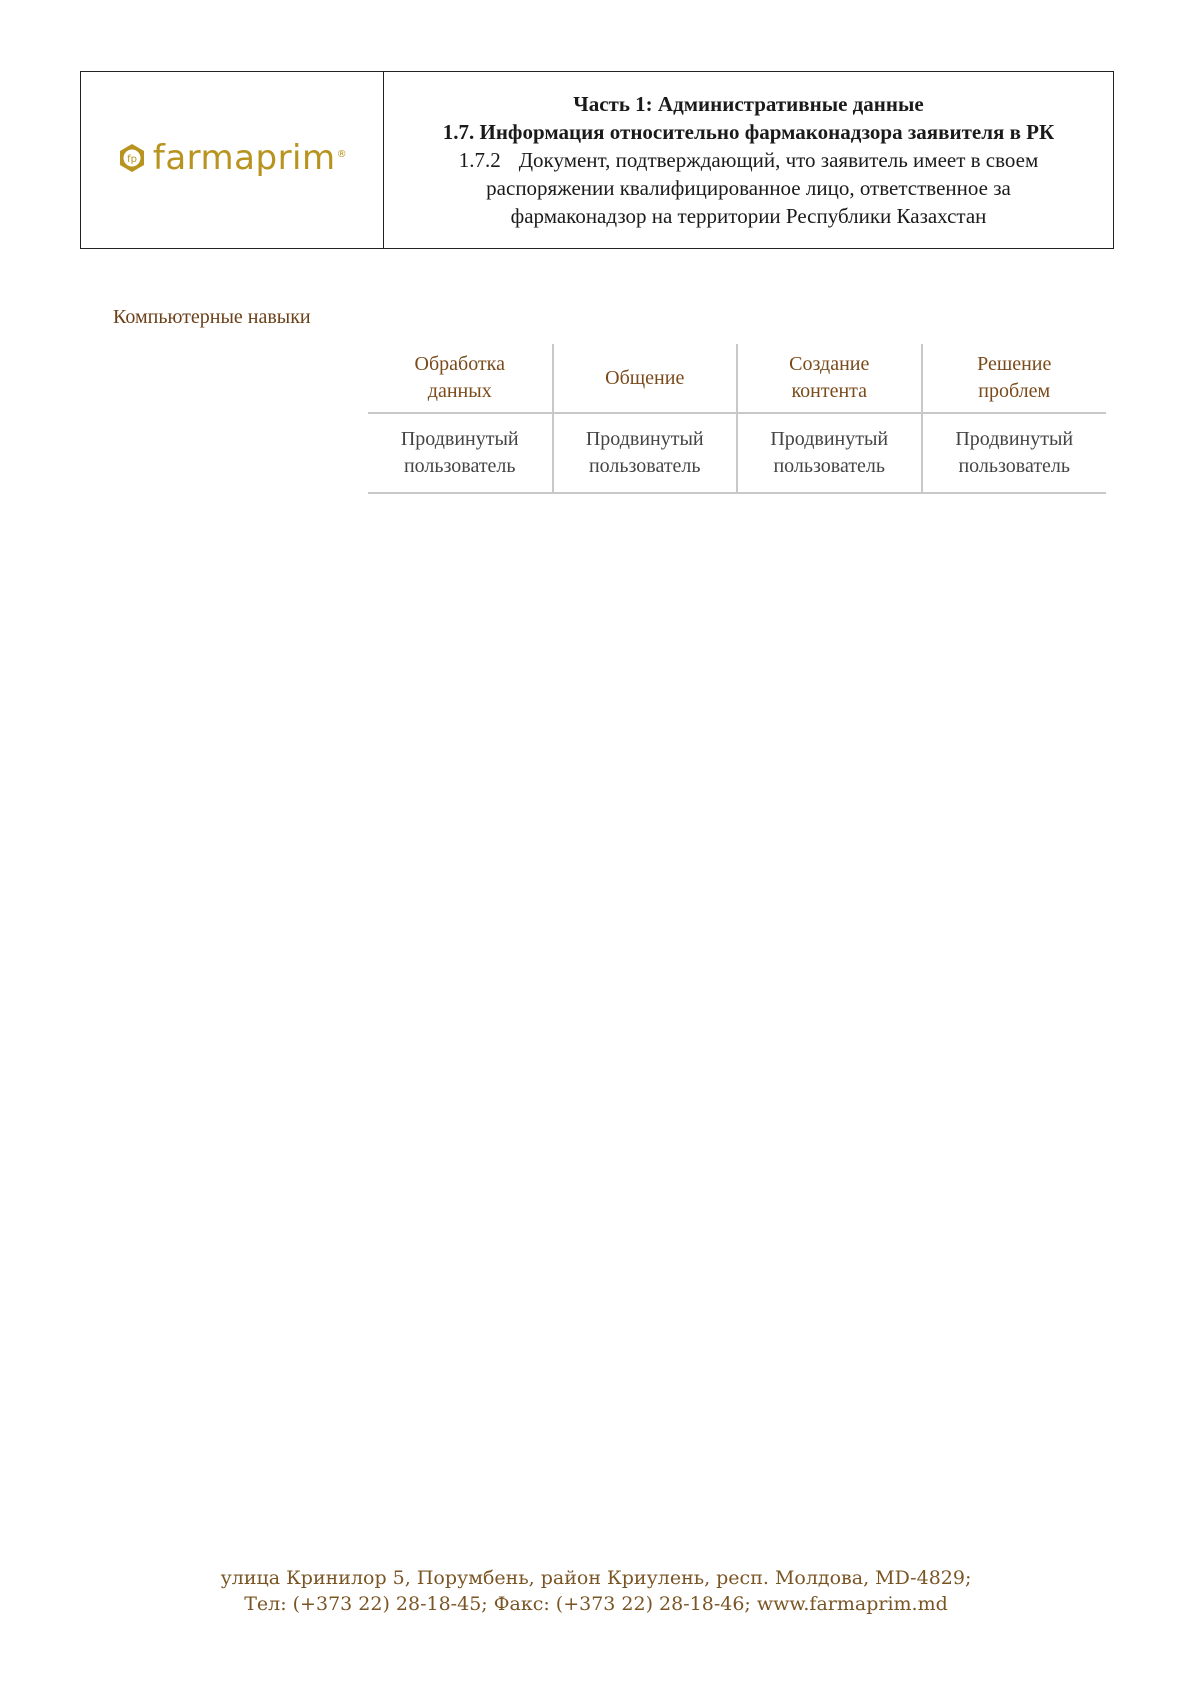 The width and height of the screenshot is (1192, 1684). I want to click on column-header-problem-solving: Решение проблем, so click(1013, 379).